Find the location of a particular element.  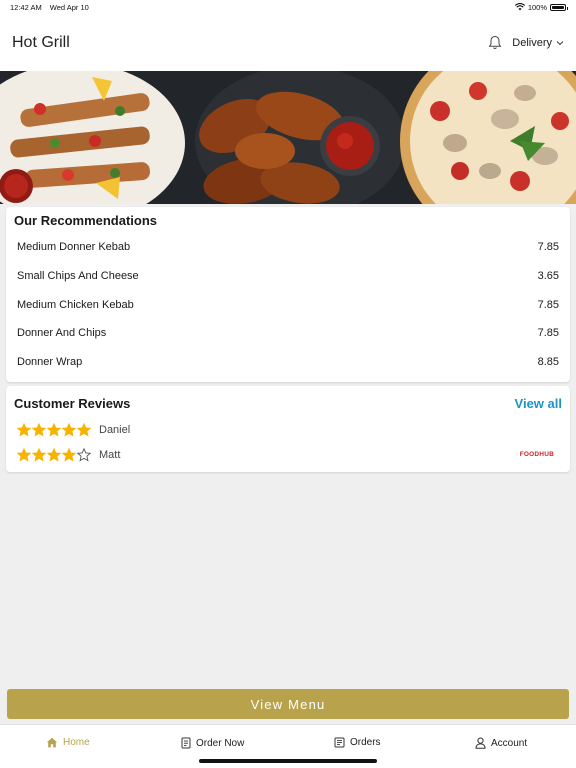

review-item: Matt FOODHUB is located at coordinates (288, 454).